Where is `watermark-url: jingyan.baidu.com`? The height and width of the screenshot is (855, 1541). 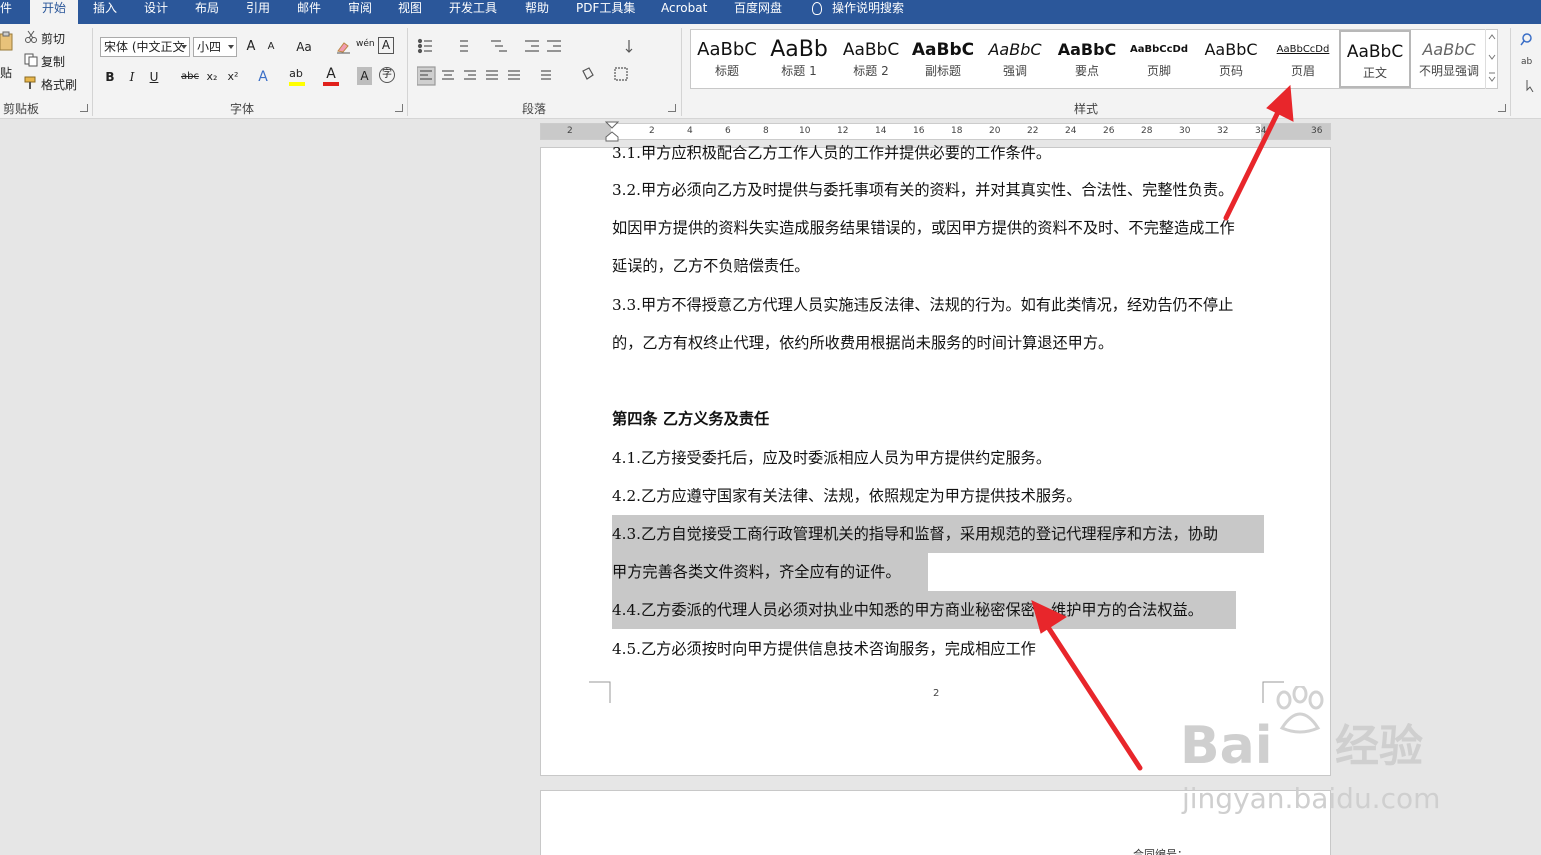 watermark-url: jingyan.baidu.com is located at coordinates (1311, 798).